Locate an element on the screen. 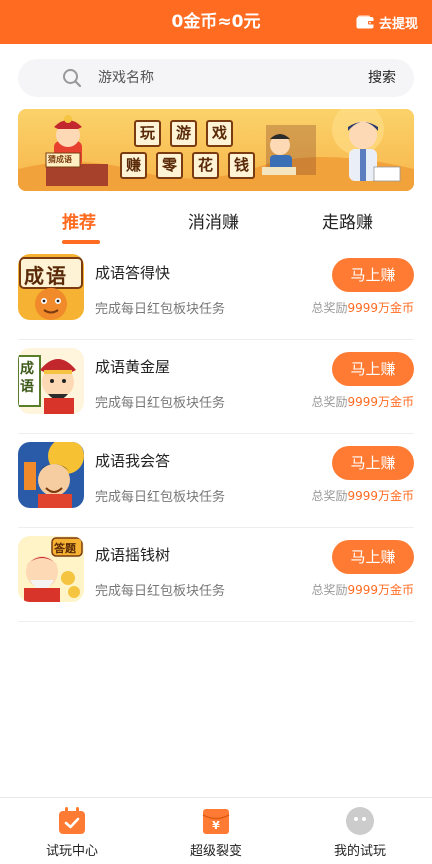  nav-super-fission: ¥ 超级裂变 is located at coordinates (216, 831).